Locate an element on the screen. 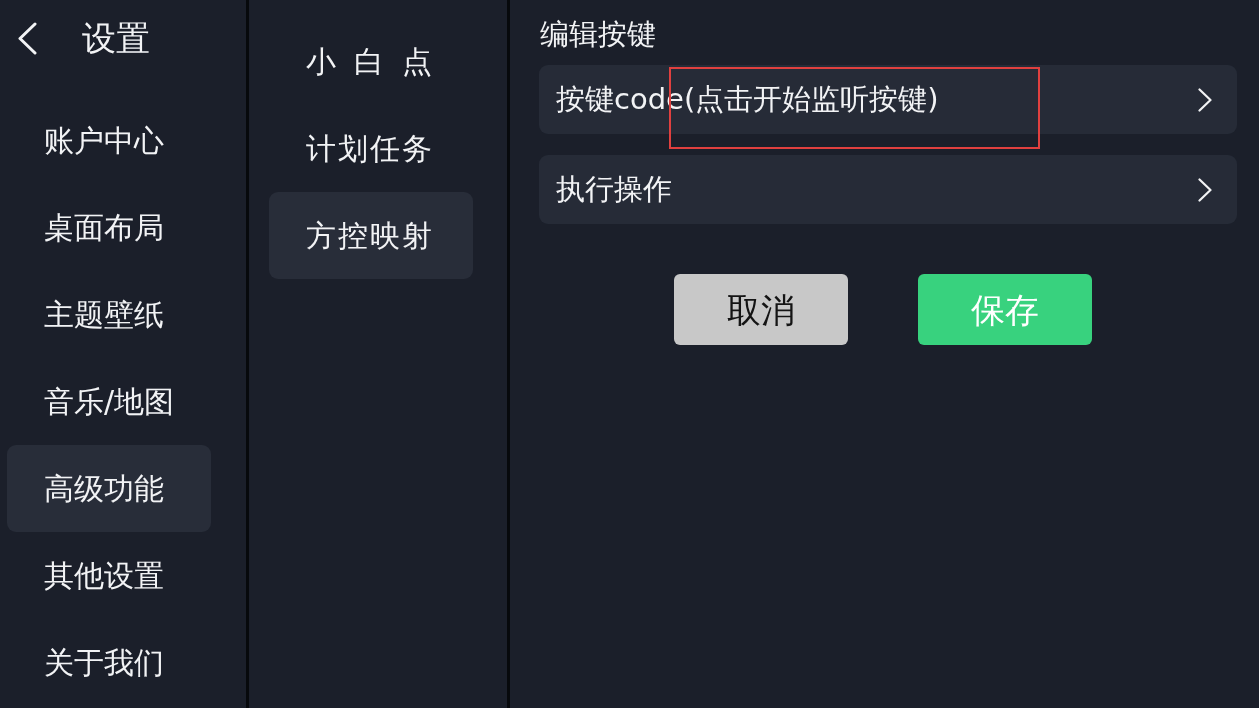 The image size is (1259, 708). sidebar-item: 其他设置 is located at coordinates (109, 575).